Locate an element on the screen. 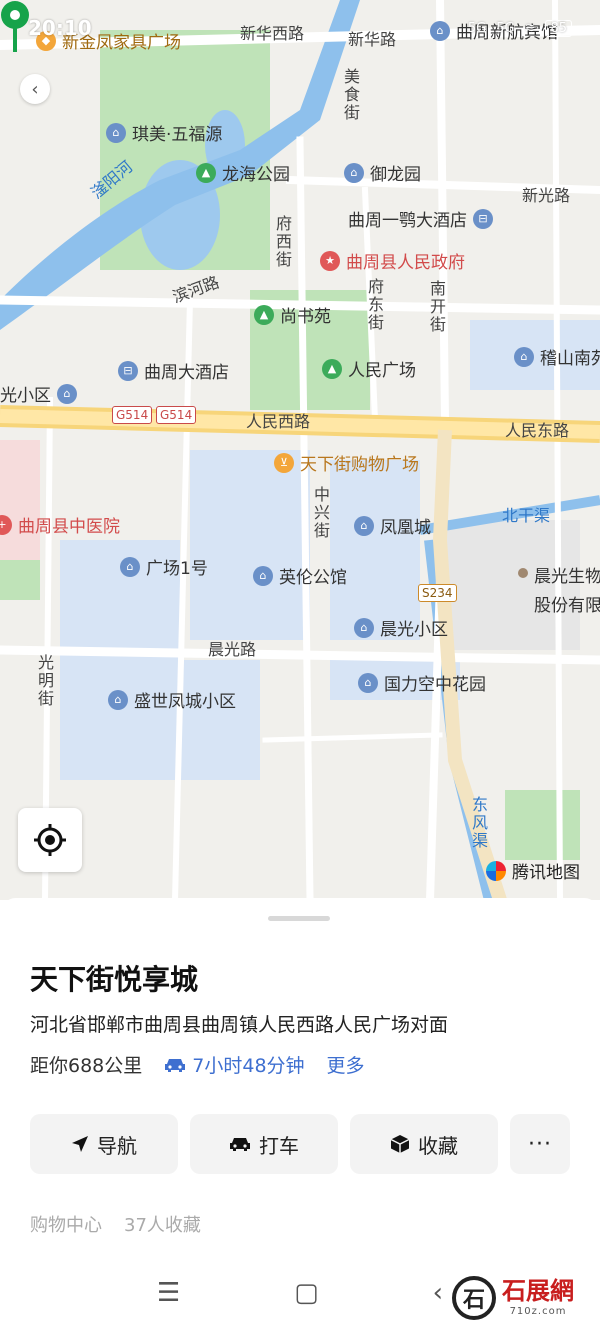 The image size is (600, 1333). place-tags: 购物中心 37人收藏 is located at coordinates (115, 1224).